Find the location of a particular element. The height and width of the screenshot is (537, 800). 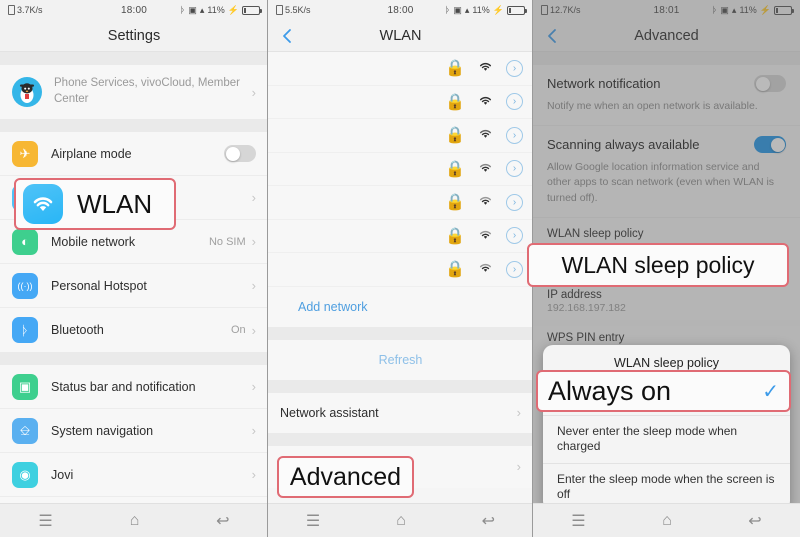

sidebar-item-system-navigation: ⎒ System navigation › is located at coordinates (134, 431).